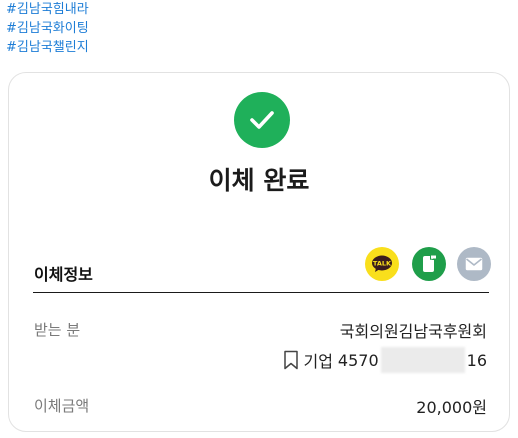 This screenshot has height=438, width=518. I want to click on transfer-amount: 20,000원, so click(451, 407).